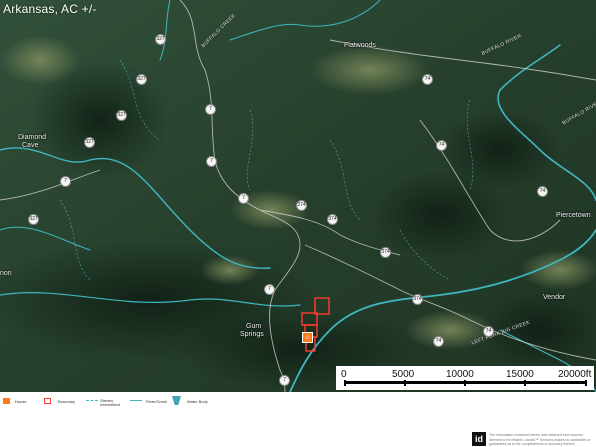 Image resolution: width=596 pixels, height=447 pixels. I want to click on scale-label: 0, so click(344, 374).